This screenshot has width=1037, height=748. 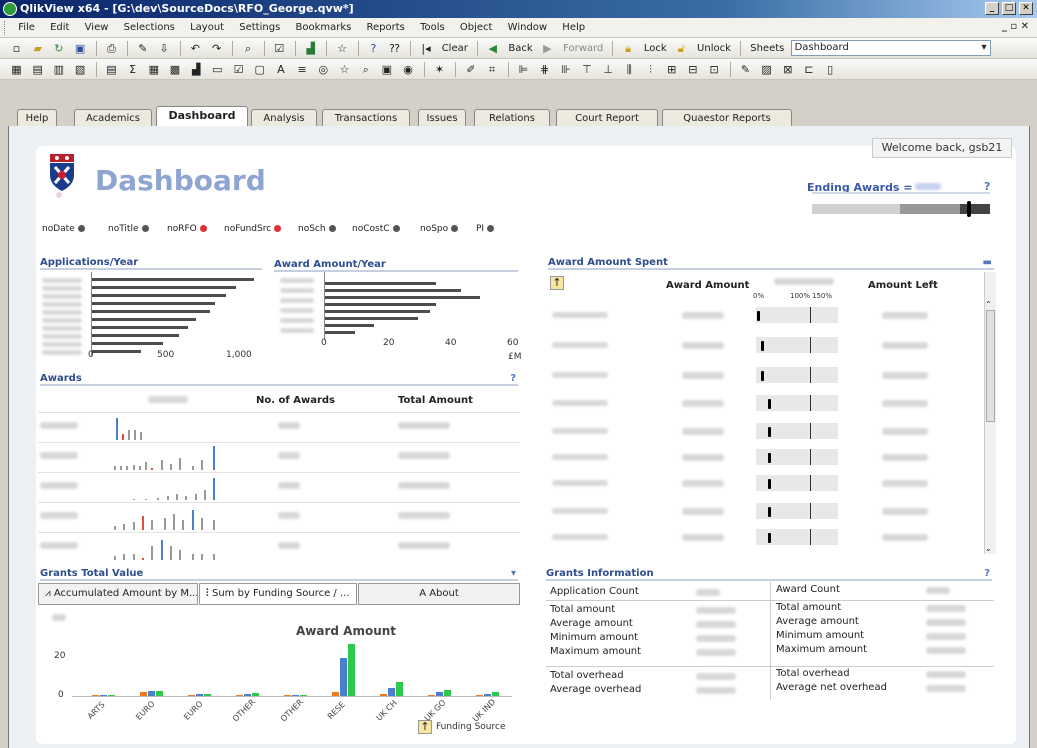 What do you see at coordinates (217, 69) in the screenshot?
I see `input-box-icon: ▭` at bounding box center [217, 69].